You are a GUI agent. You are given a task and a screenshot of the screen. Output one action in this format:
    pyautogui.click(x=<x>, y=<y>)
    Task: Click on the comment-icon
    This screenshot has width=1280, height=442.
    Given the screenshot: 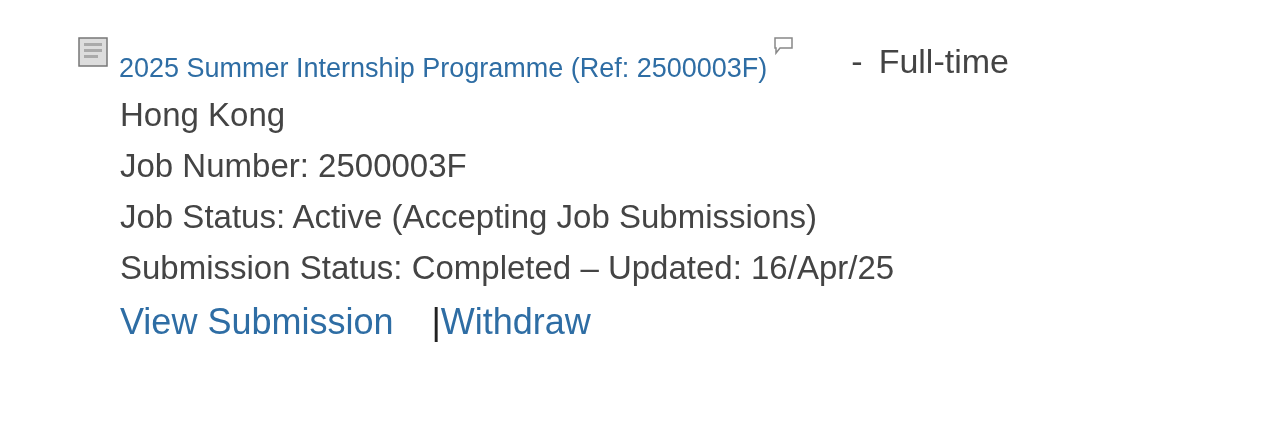 What is the action you would take?
    pyautogui.click(x=783, y=47)
    